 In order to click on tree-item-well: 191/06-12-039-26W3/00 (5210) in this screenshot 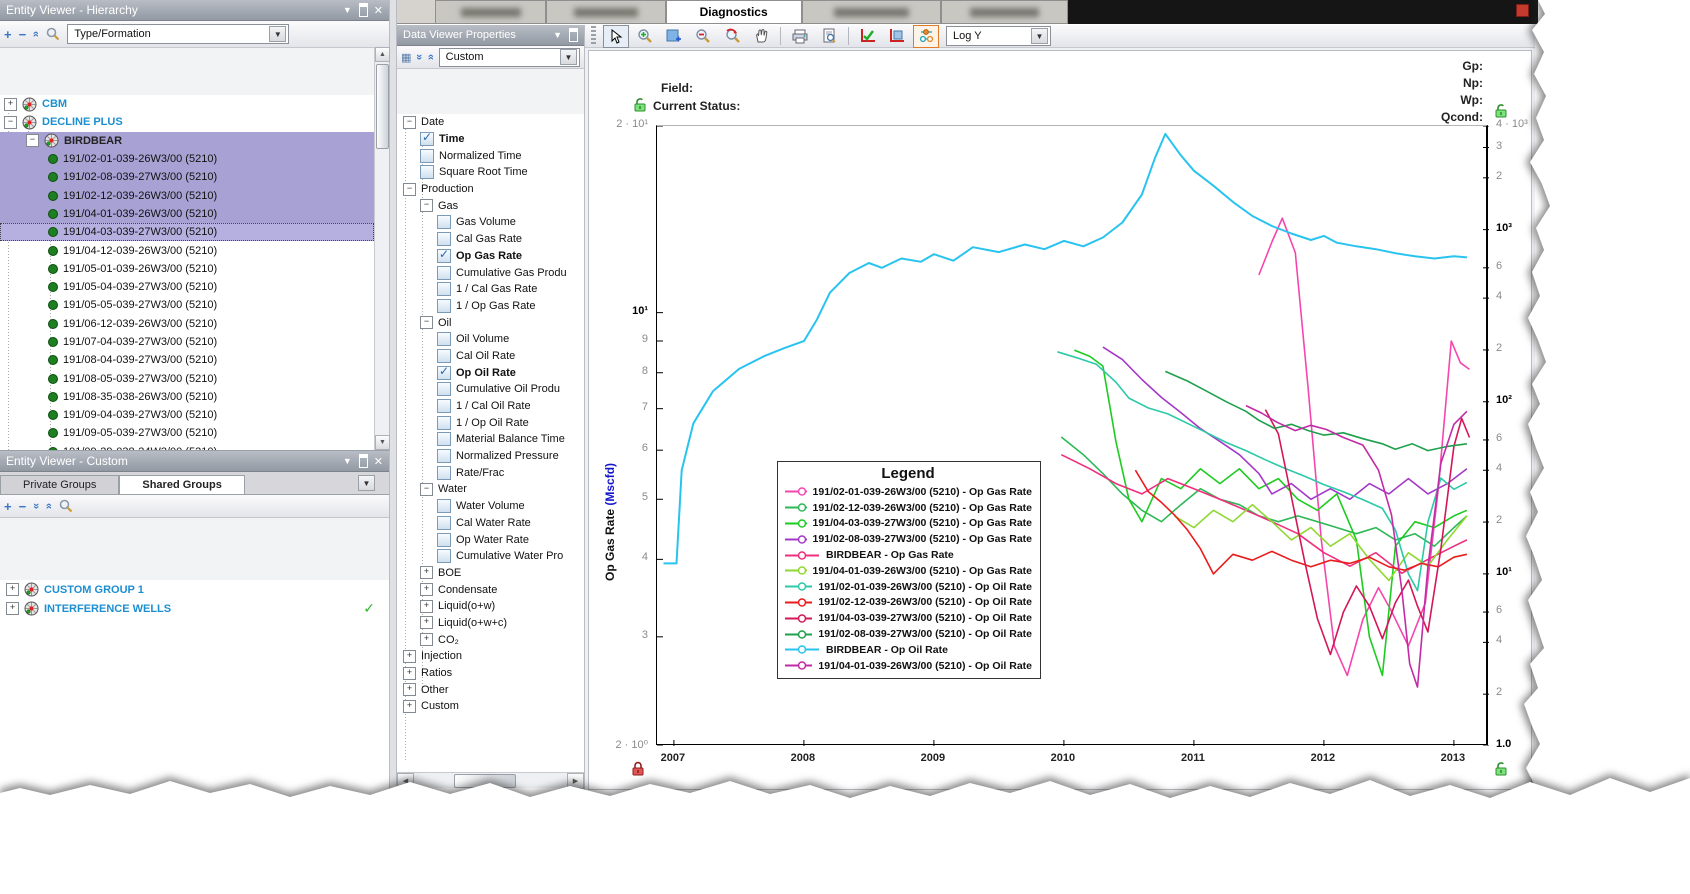, I will do `click(187, 324)`.